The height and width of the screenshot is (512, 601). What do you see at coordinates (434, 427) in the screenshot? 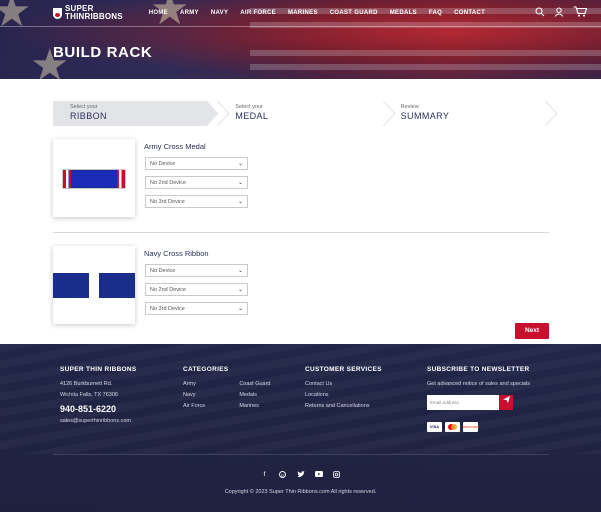
I see `visa-card-icon: VISA` at bounding box center [434, 427].